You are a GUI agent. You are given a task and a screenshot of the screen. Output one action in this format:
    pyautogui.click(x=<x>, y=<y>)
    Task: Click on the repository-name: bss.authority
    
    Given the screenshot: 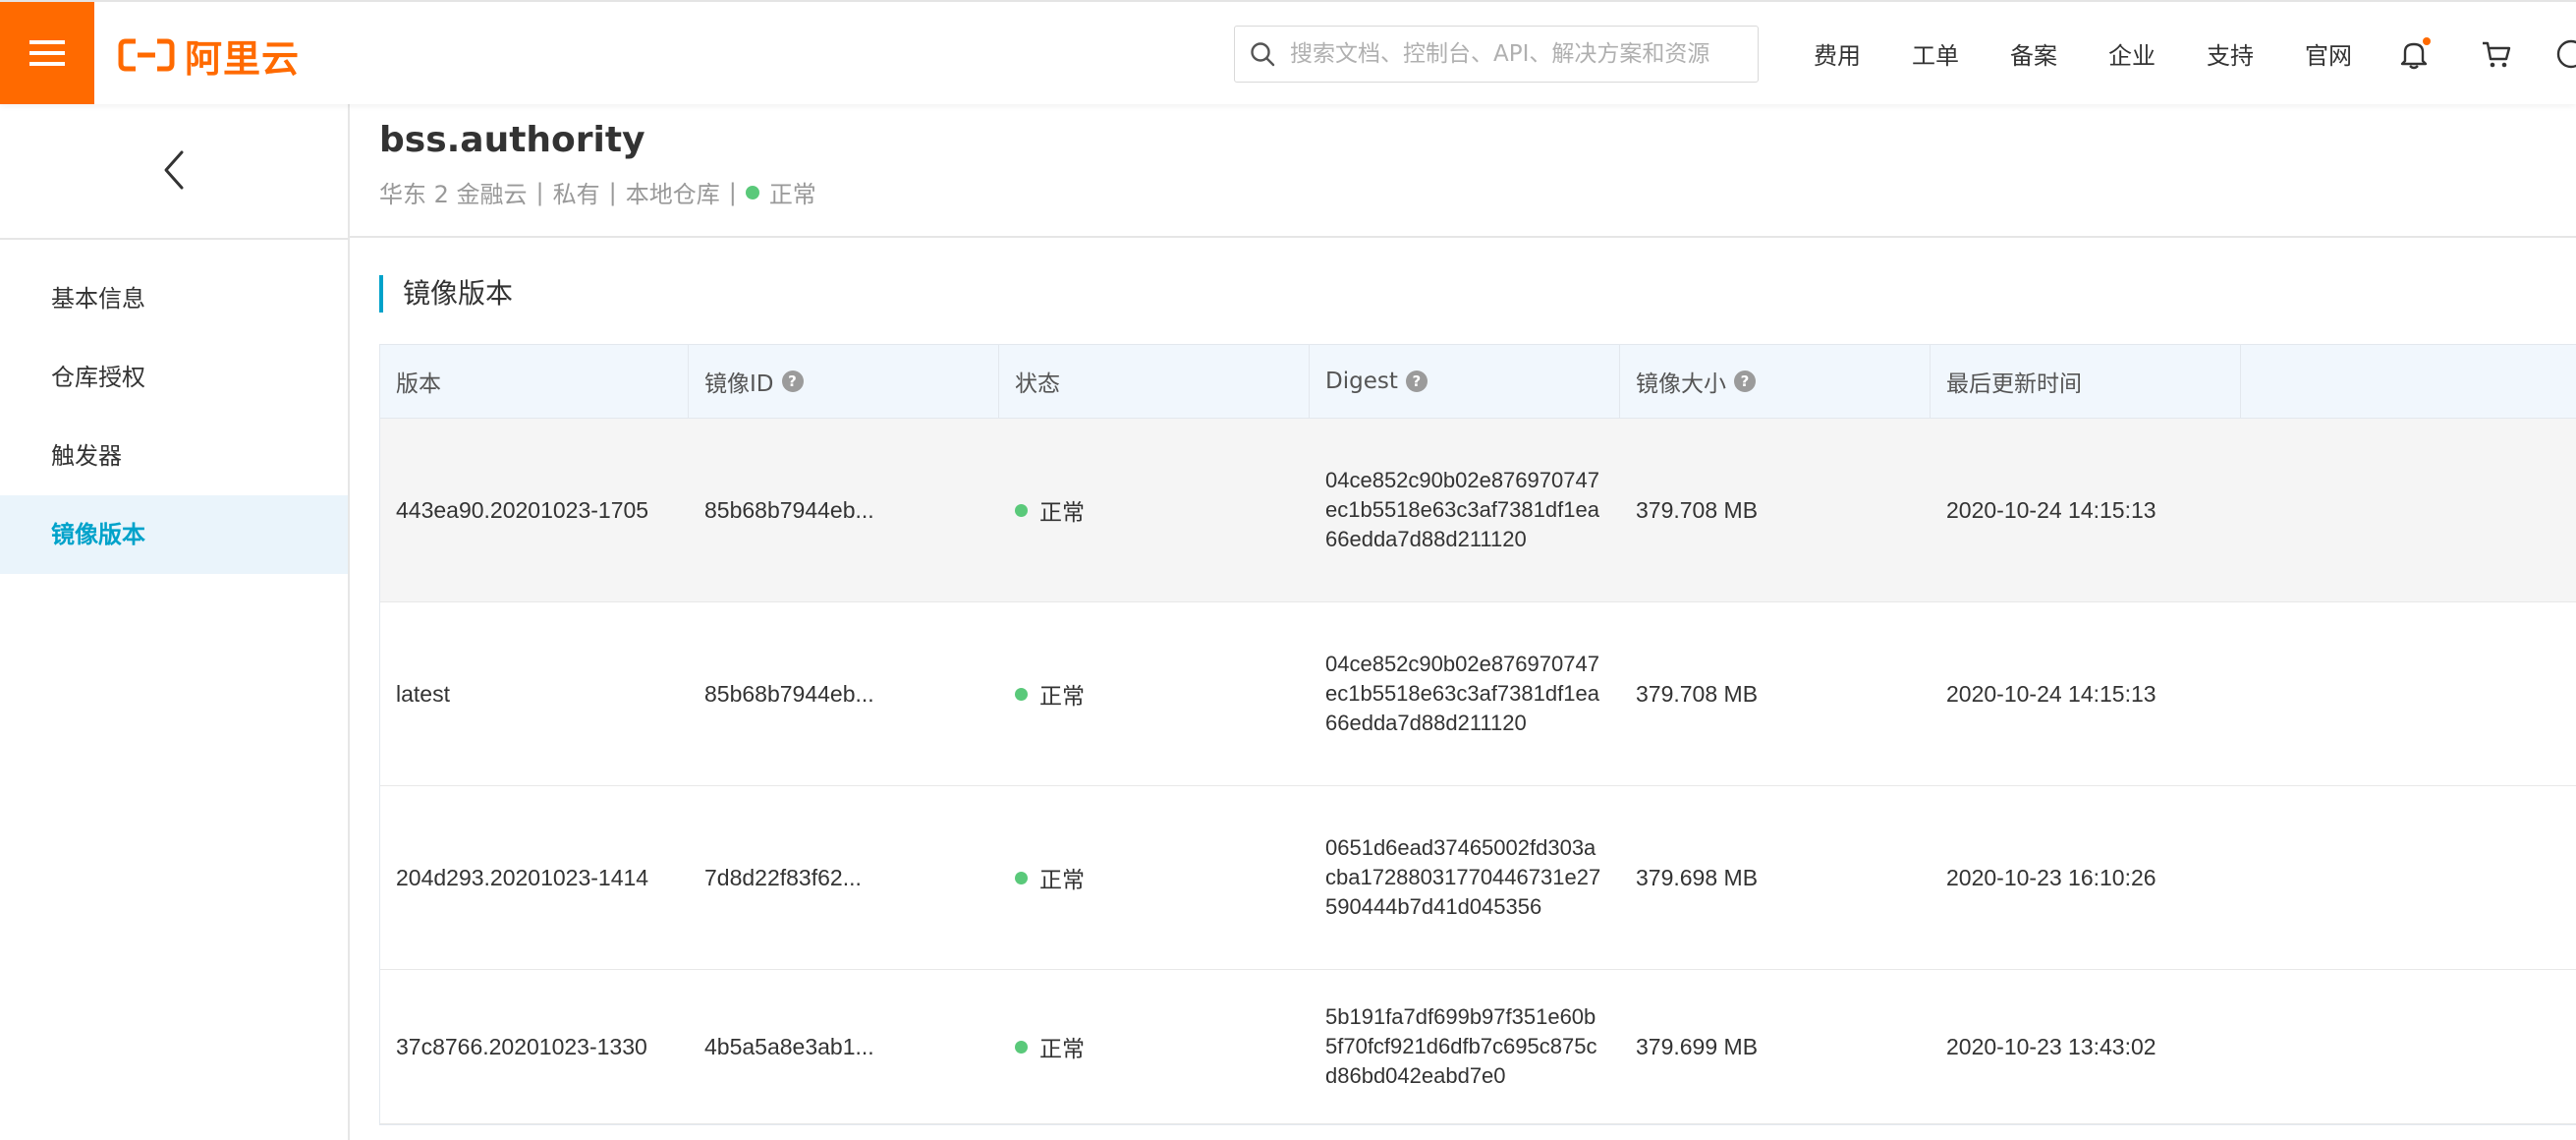 What is the action you would take?
    pyautogui.click(x=512, y=140)
    